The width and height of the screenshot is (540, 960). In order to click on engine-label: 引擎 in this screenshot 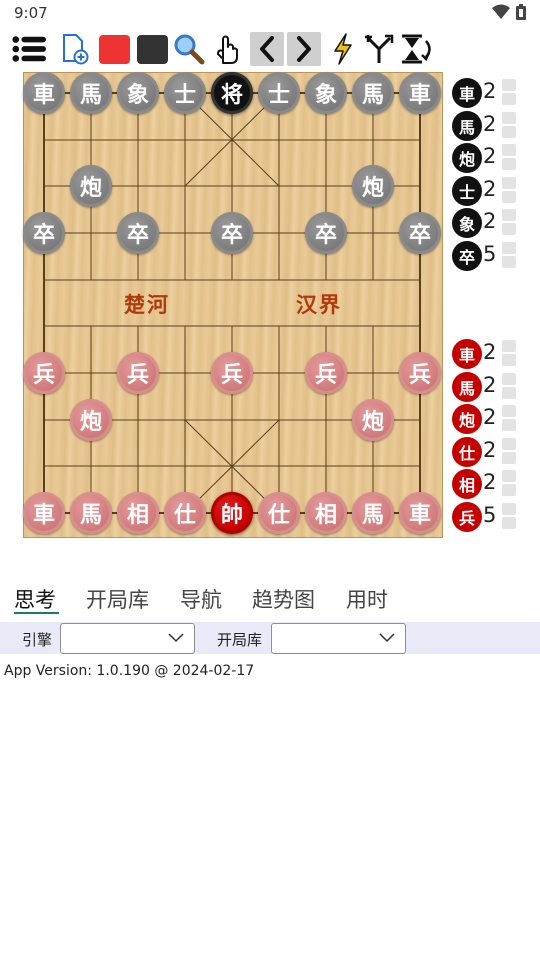, I will do `click(37, 640)`.